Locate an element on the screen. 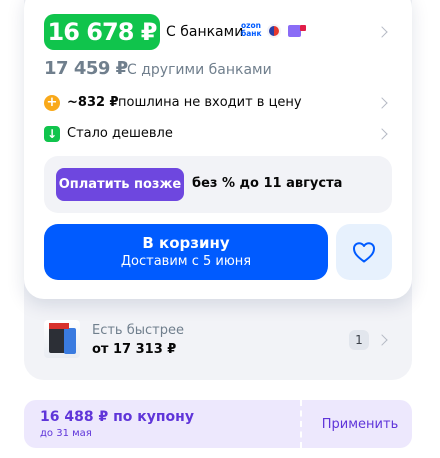 The height and width of the screenshot is (458, 440). heart-icon is located at coordinates (364, 252).